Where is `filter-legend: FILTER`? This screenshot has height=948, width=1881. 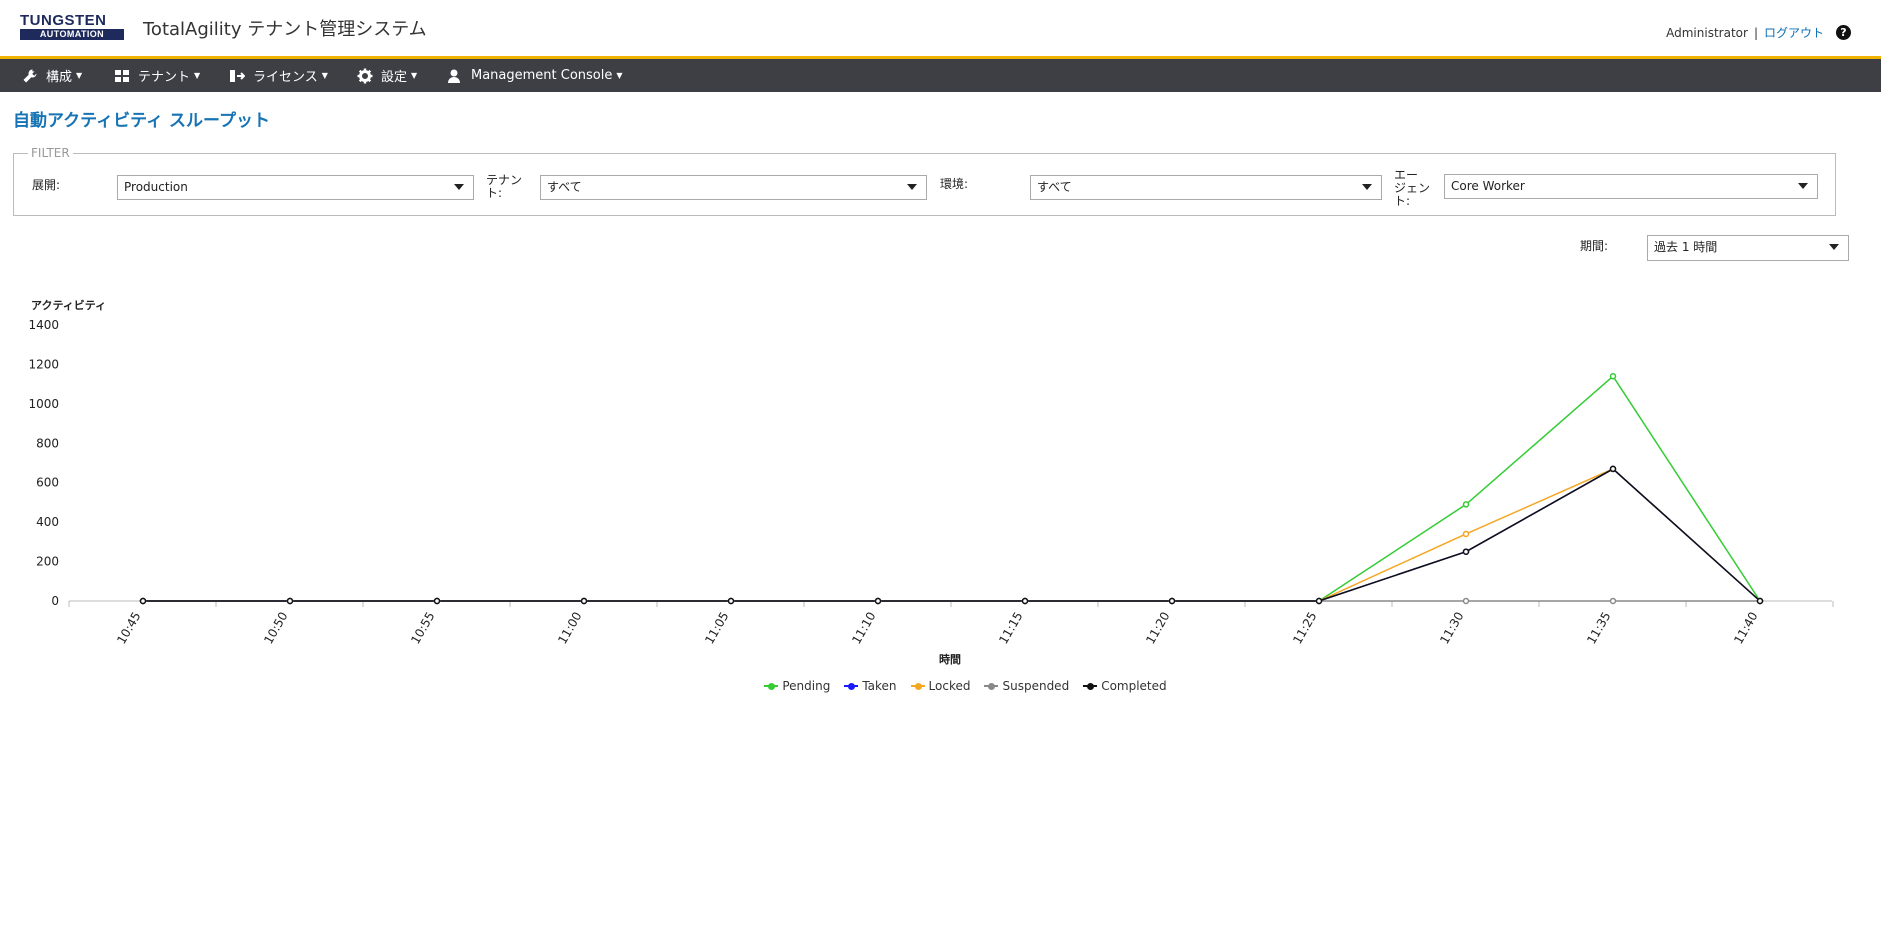
filter-legend: FILTER is located at coordinates (50, 153).